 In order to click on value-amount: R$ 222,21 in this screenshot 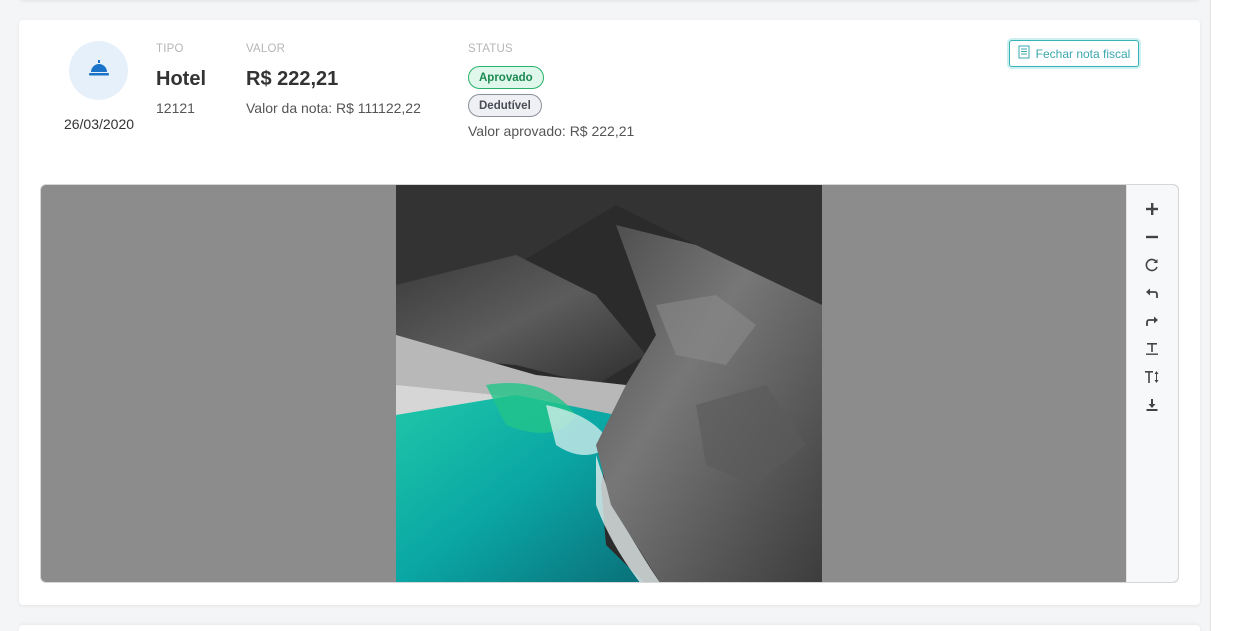, I will do `click(292, 79)`.